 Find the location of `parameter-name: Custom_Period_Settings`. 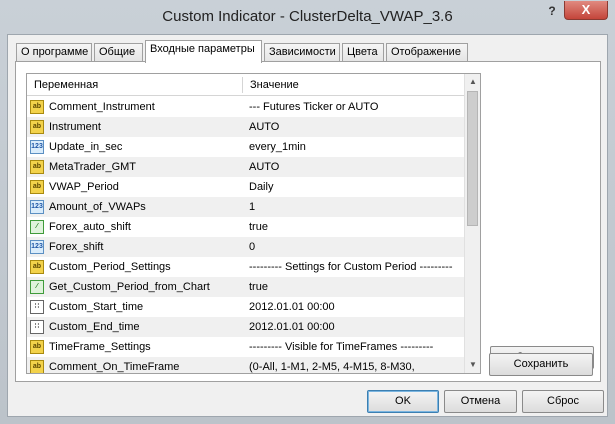

parameter-name: Custom_Period_Settings is located at coordinates (110, 267).